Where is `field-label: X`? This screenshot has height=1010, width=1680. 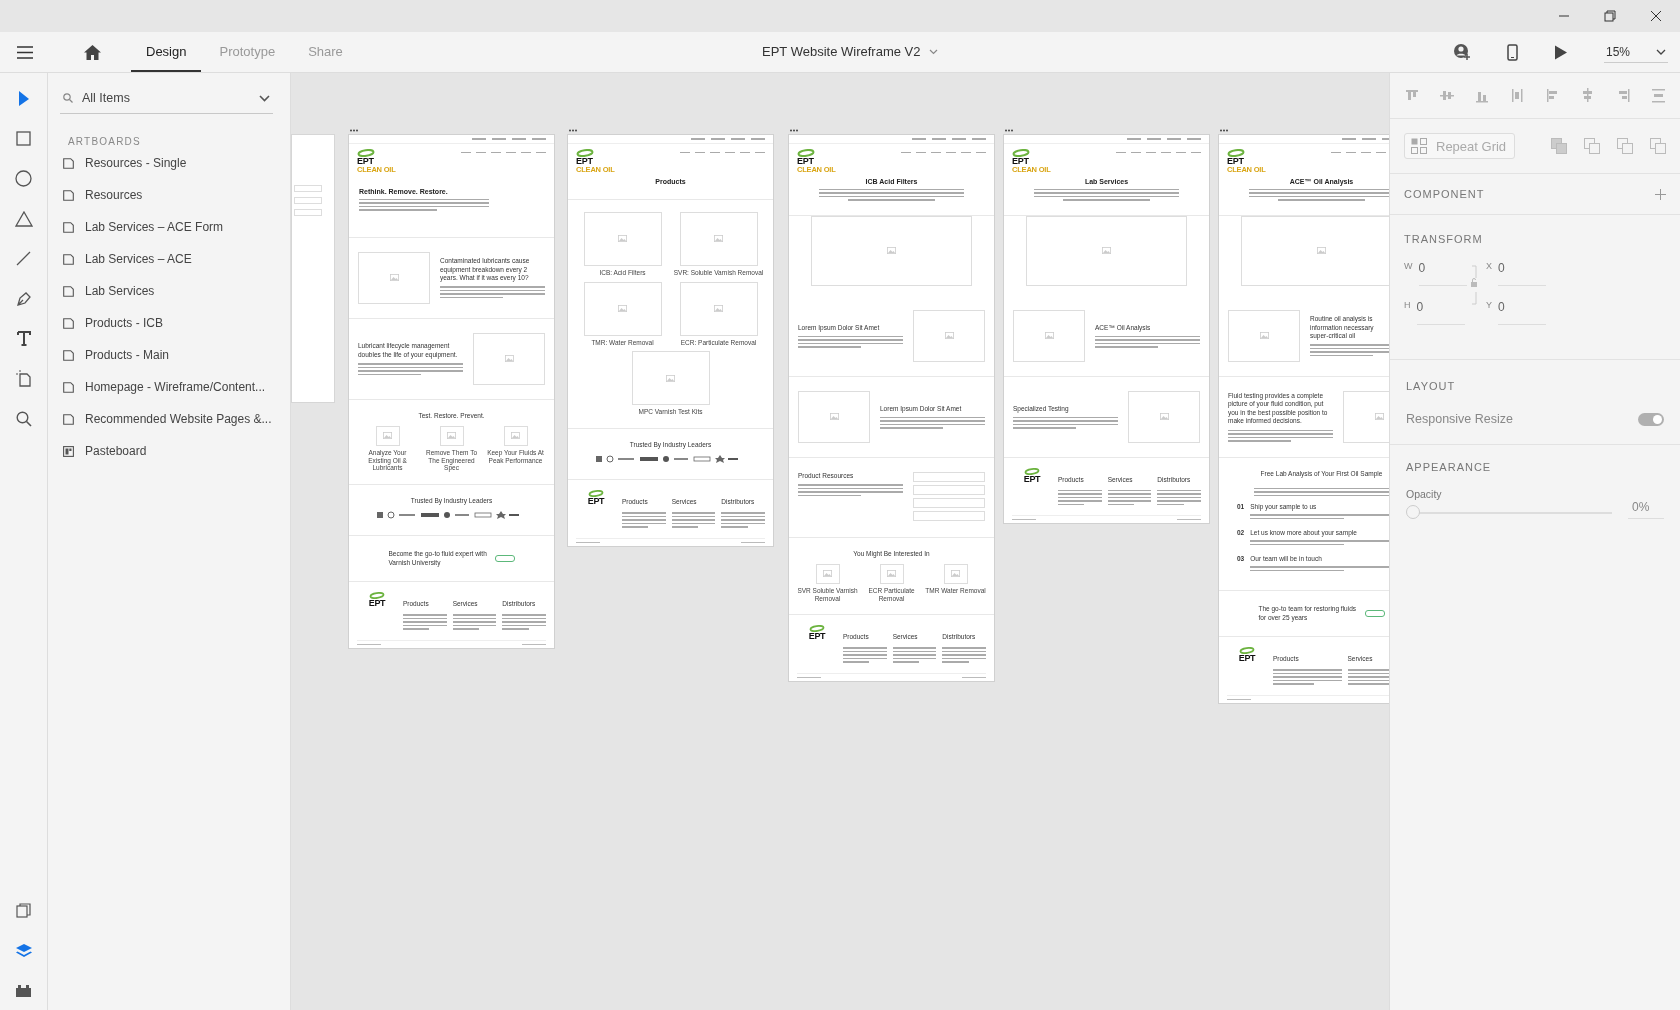 field-label: X is located at coordinates (1489, 266).